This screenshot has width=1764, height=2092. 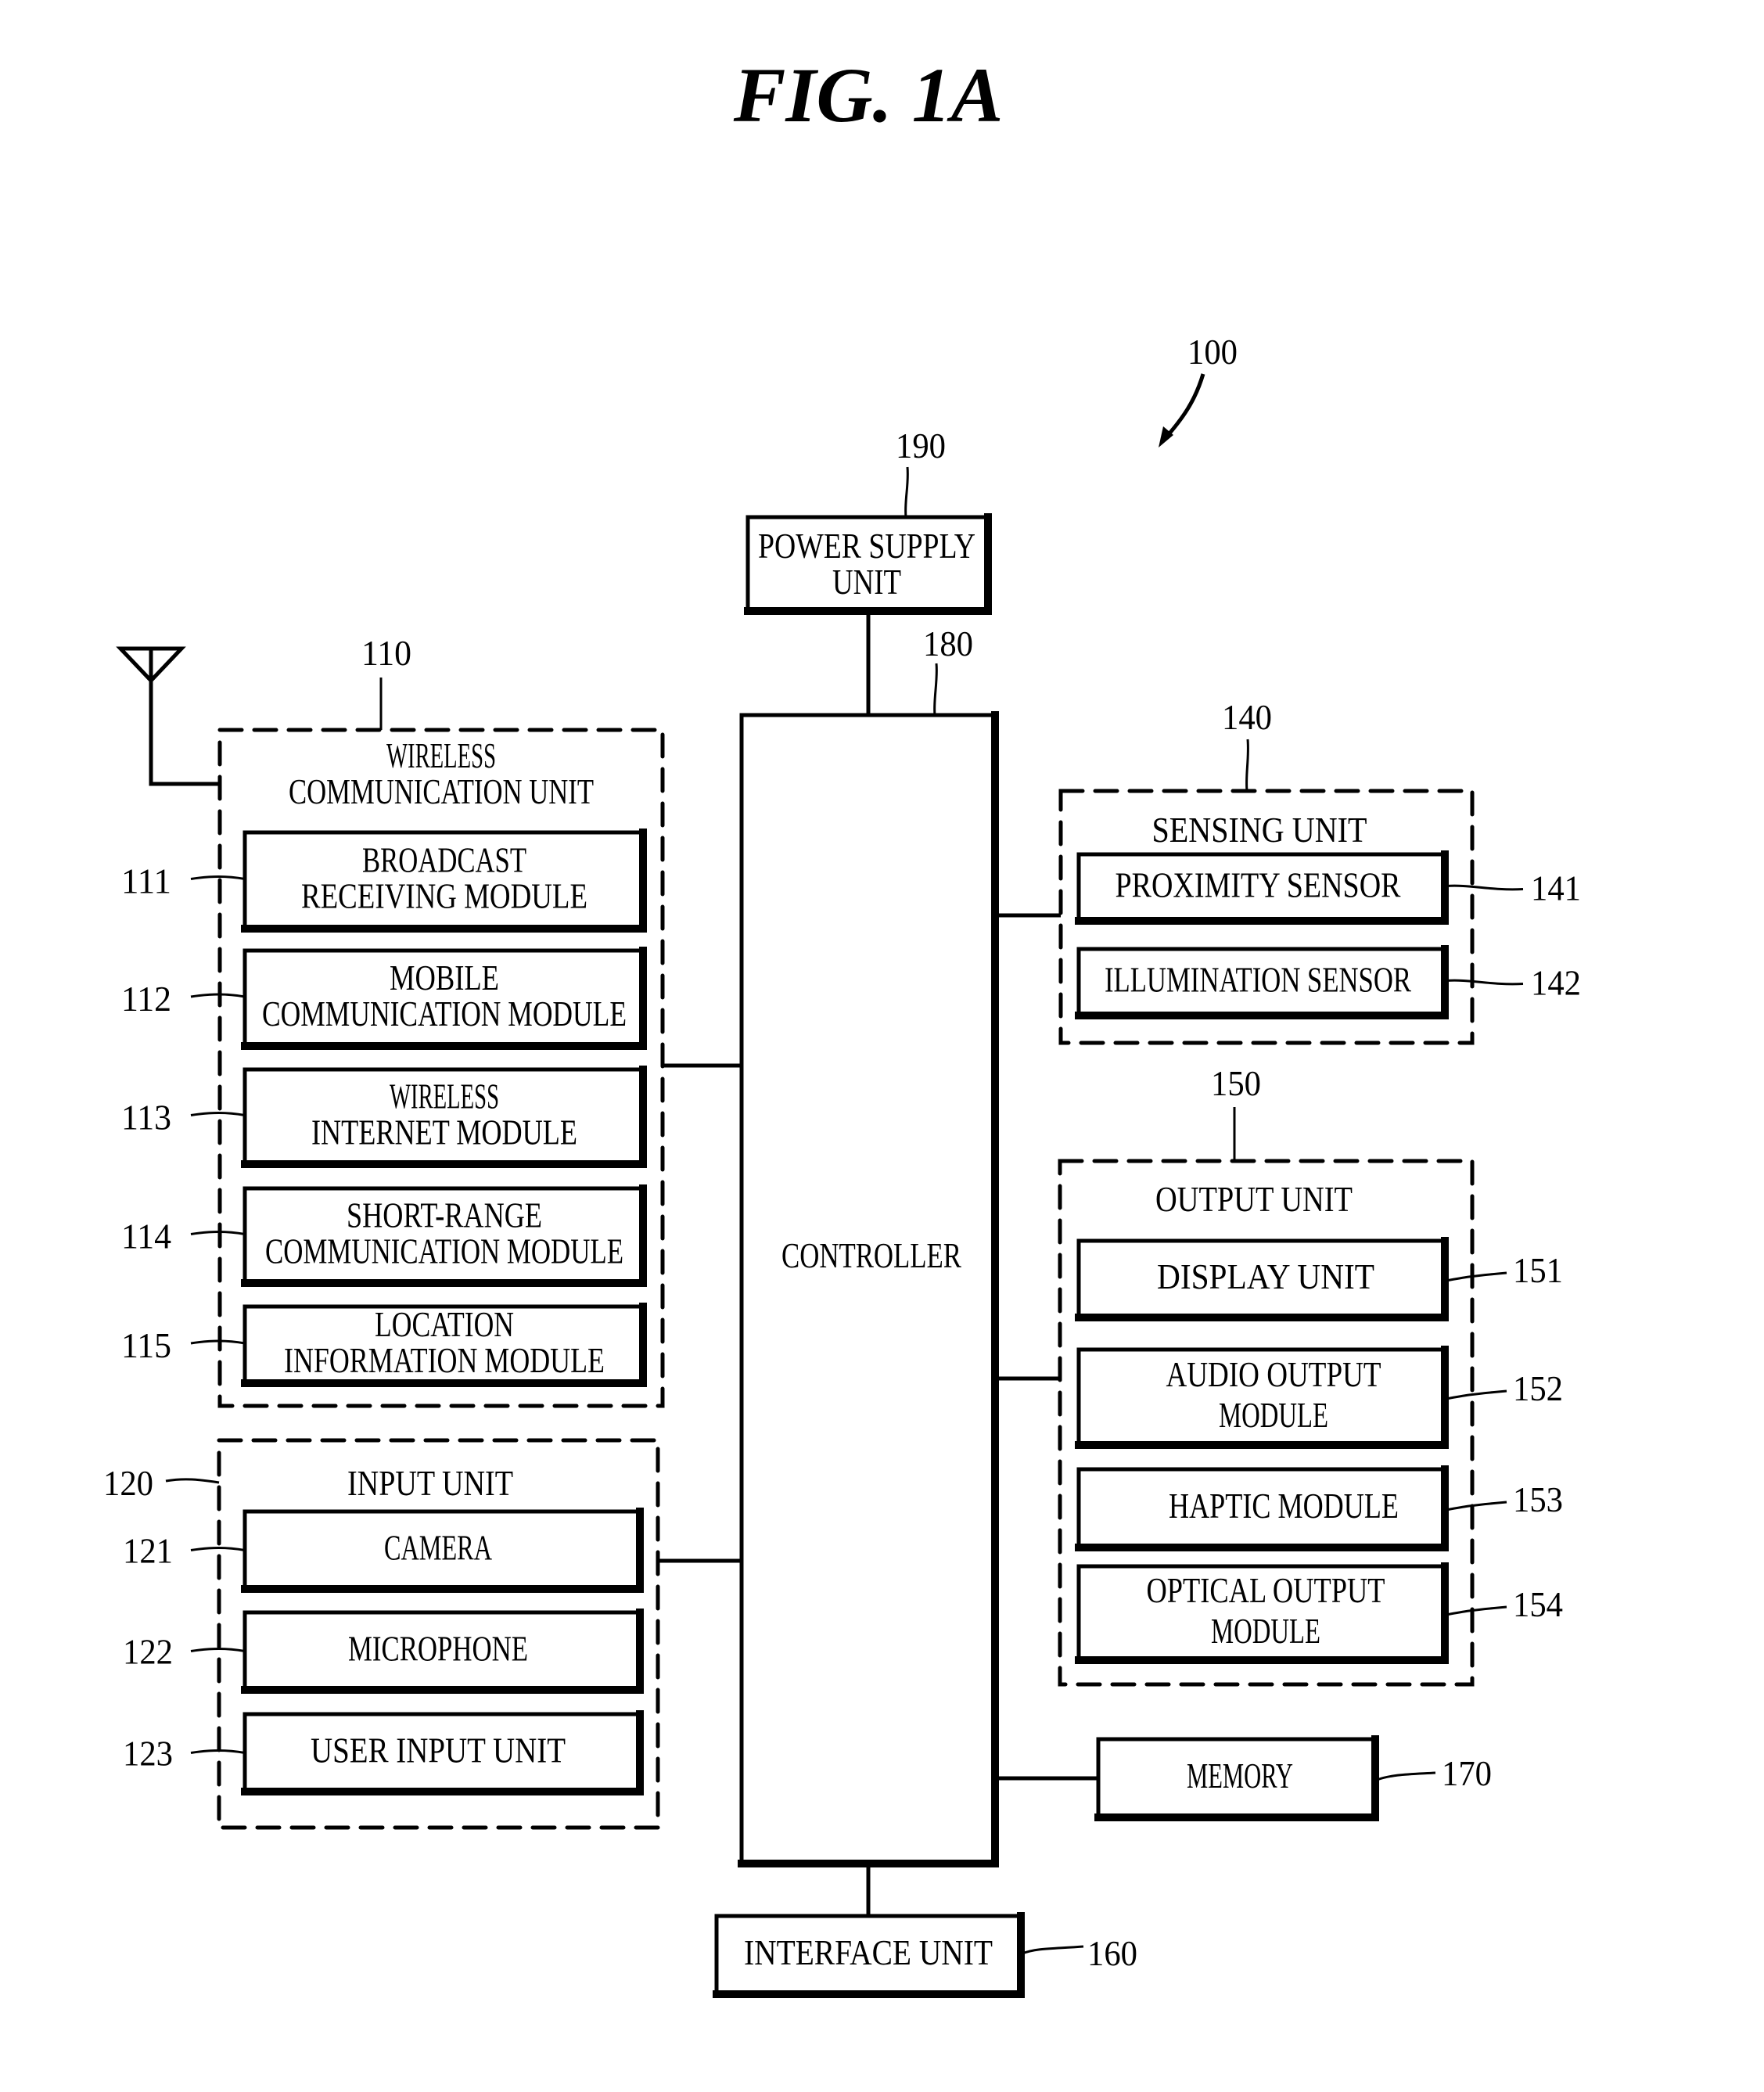 What do you see at coordinates (444, 1215) in the screenshot?
I see `wireless-module-114-label: SHORT-RANGE` at bounding box center [444, 1215].